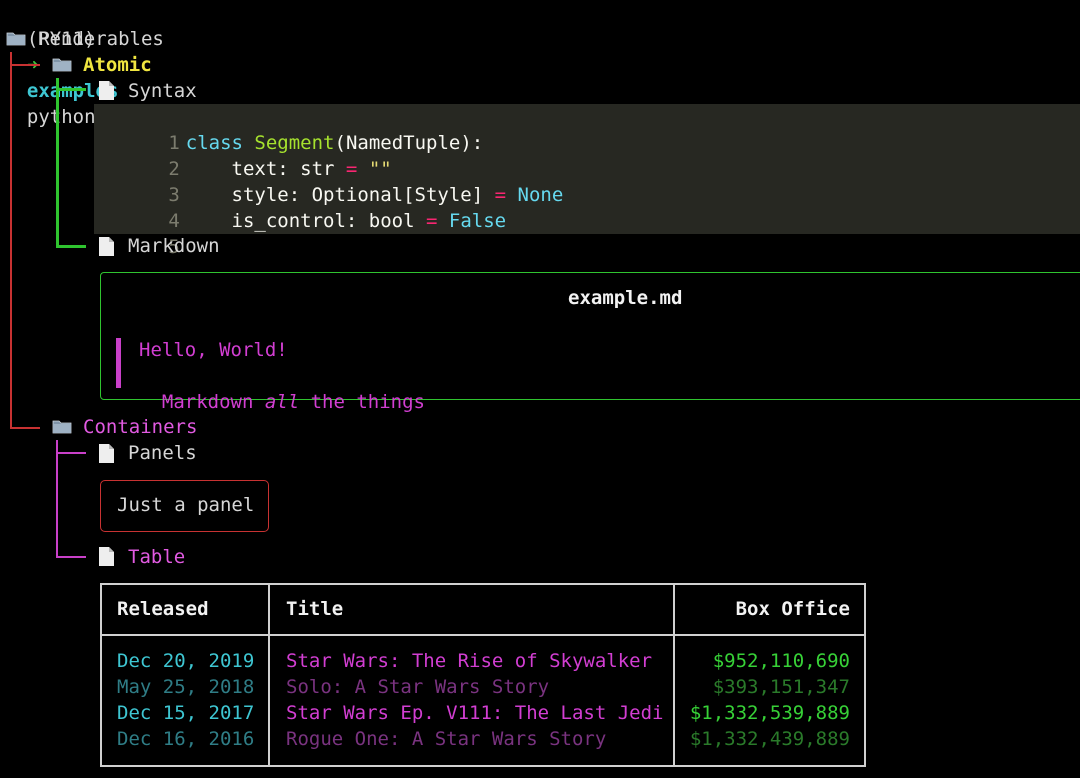 The image size is (1080, 778). I want to click on markdown-line-2: Markdown all the things, so click(282, 389).